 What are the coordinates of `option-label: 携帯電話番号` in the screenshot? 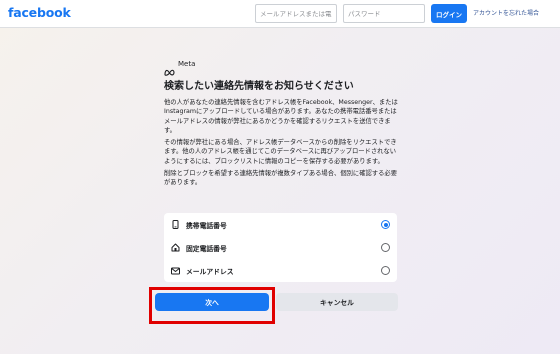 It's located at (206, 225).